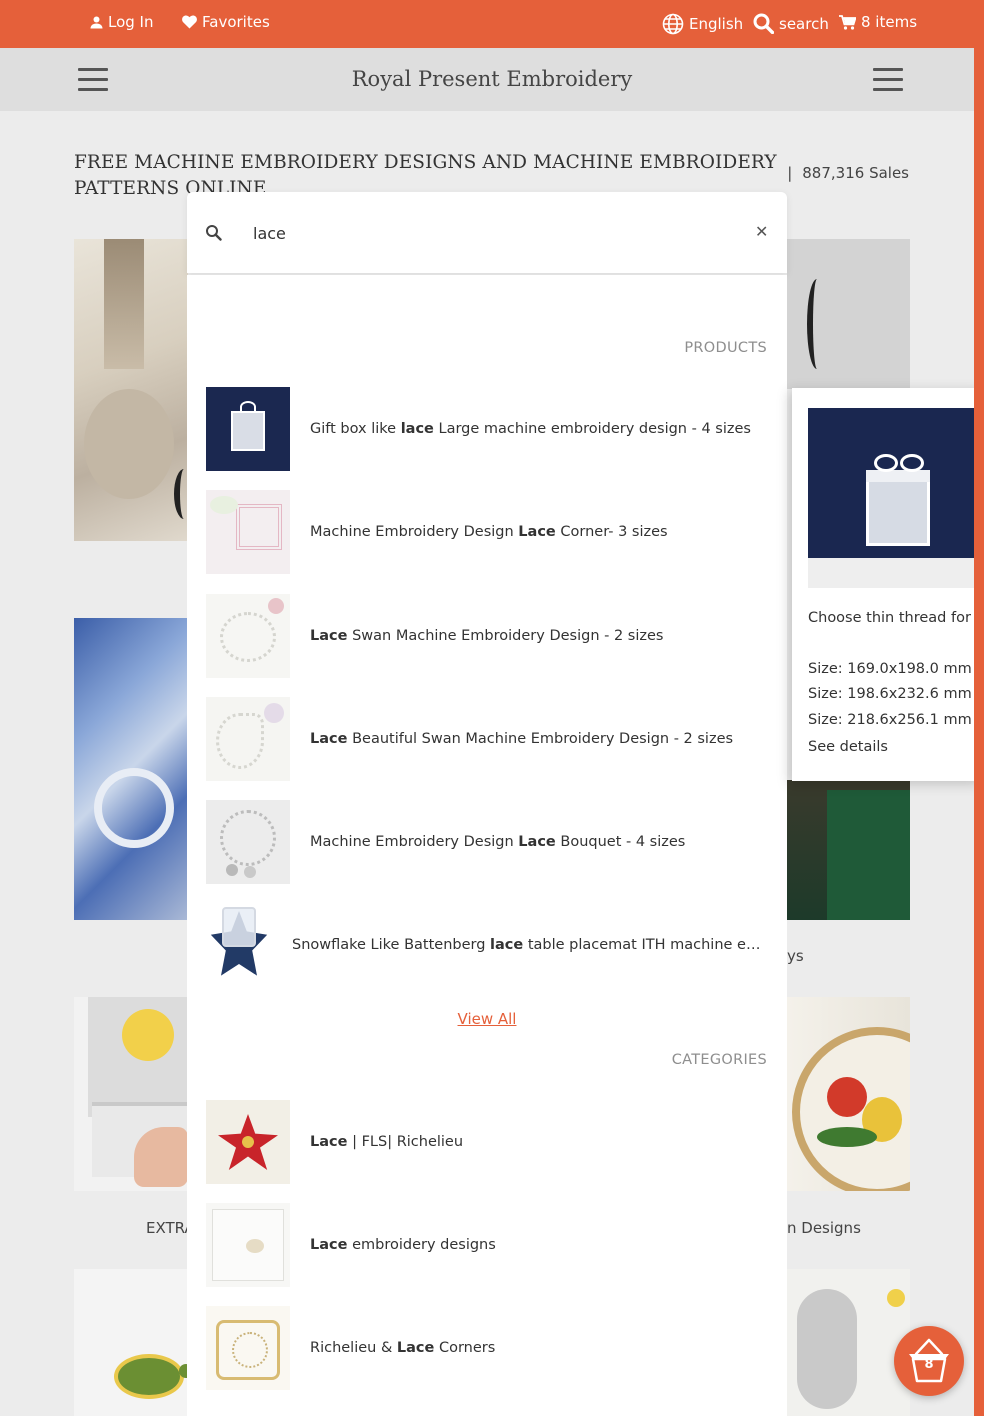 The image size is (984, 1416). I want to click on sales-count: 887,316 Sales, so click(855, 173).